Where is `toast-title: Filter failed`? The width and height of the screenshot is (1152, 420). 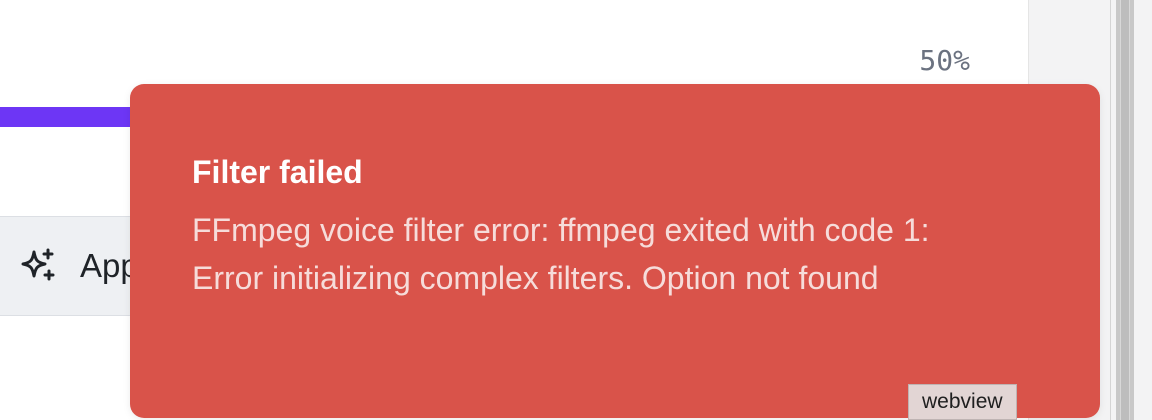 toast-title: Filter failed is located at coordinates (277, 172).